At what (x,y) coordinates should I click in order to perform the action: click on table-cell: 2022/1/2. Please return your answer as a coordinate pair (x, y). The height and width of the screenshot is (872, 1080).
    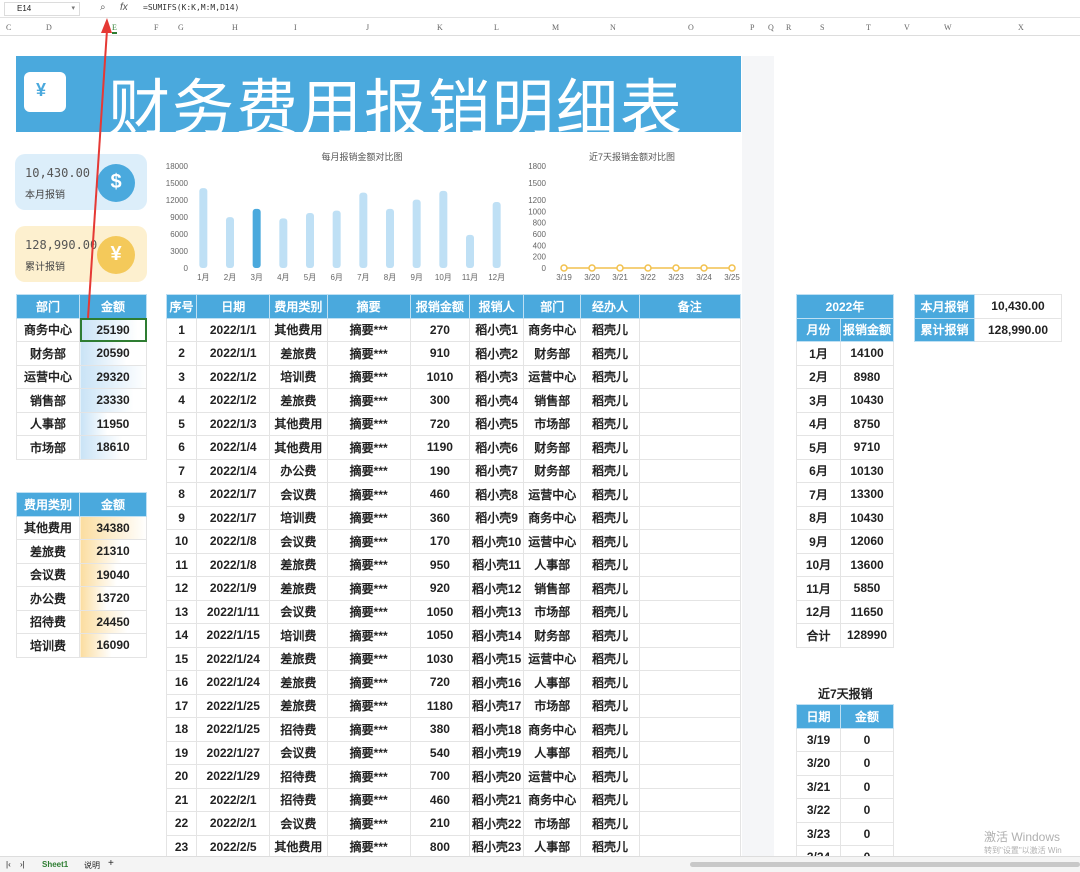
    Looking at the image, I should click on (233, 400).